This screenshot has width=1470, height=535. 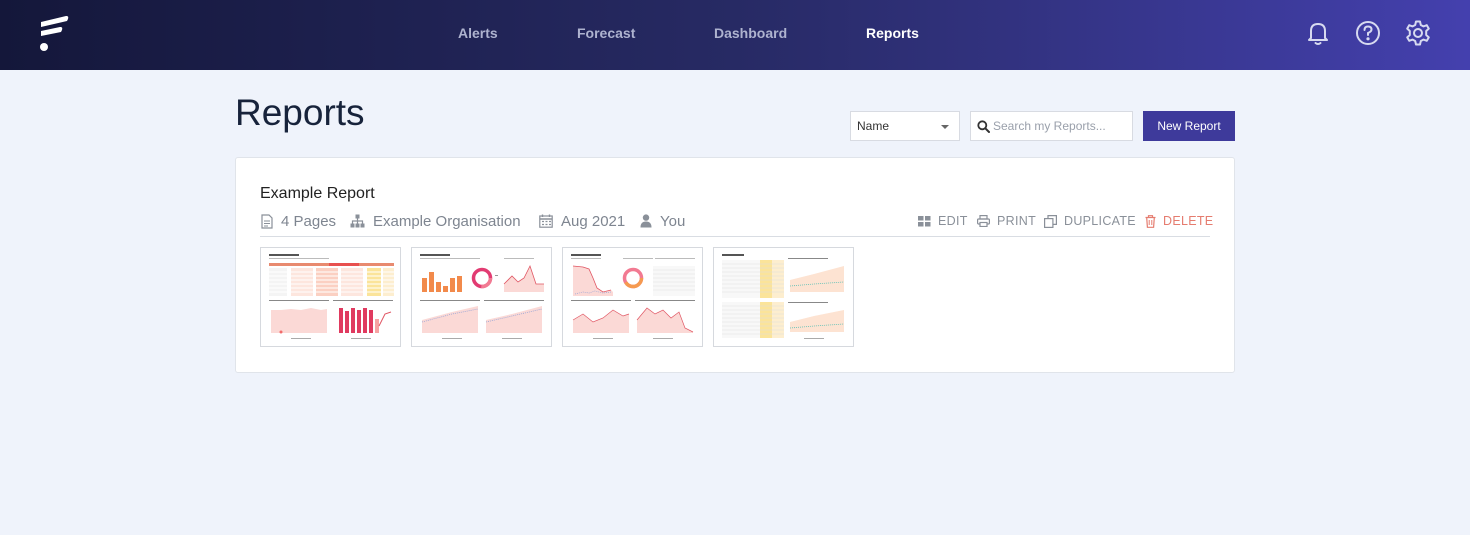 I want to click on report-pages-label: 4 Pages, so click(x=309, y=221).